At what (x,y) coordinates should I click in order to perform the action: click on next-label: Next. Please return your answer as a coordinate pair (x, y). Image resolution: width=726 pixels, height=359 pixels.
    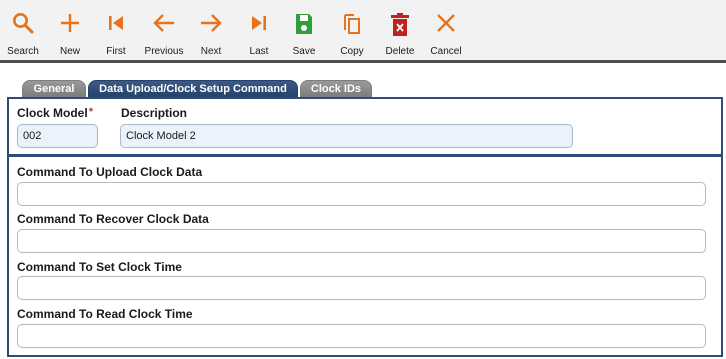
    Looking at the image, I should click on (211, 51).